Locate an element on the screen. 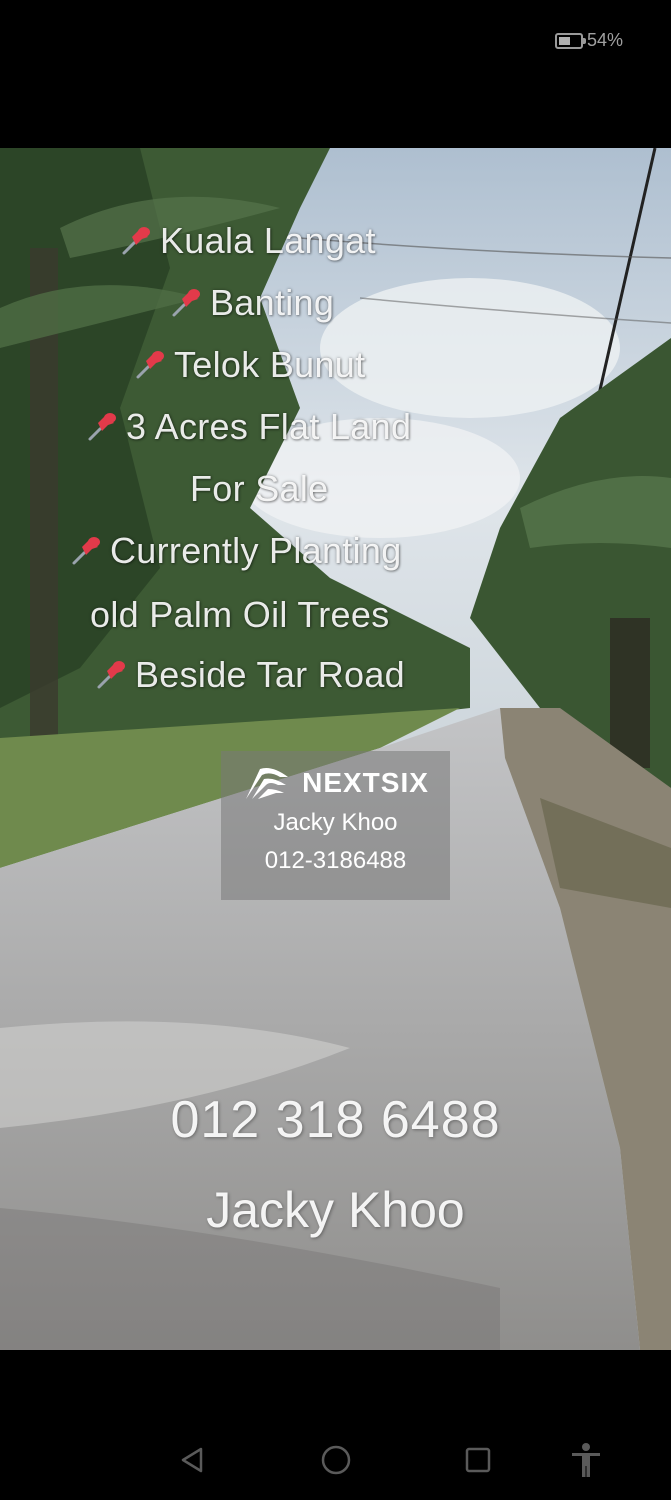 The image size is (671, 1500). overlay-line-text: Telok Bunut is located at coordinates (270, 364).